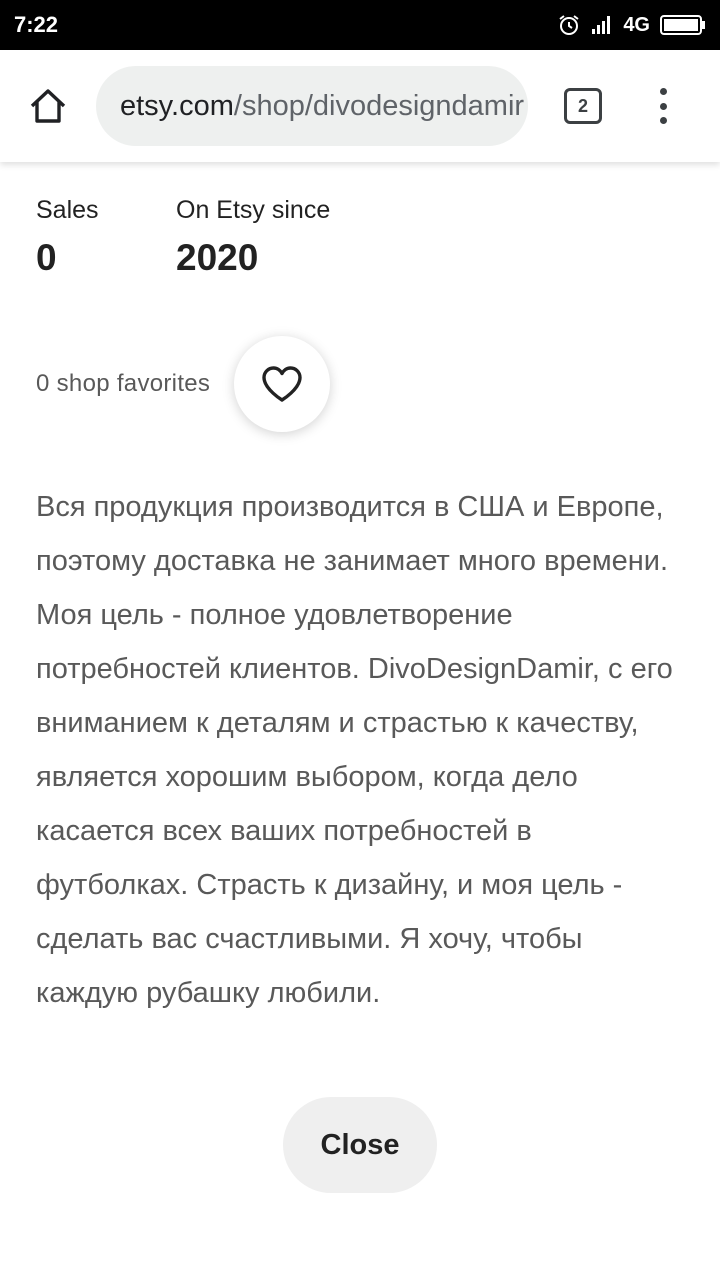 The width and height of the screenshot is (720, 1280). I want to click on home-button, so click(48, 106).